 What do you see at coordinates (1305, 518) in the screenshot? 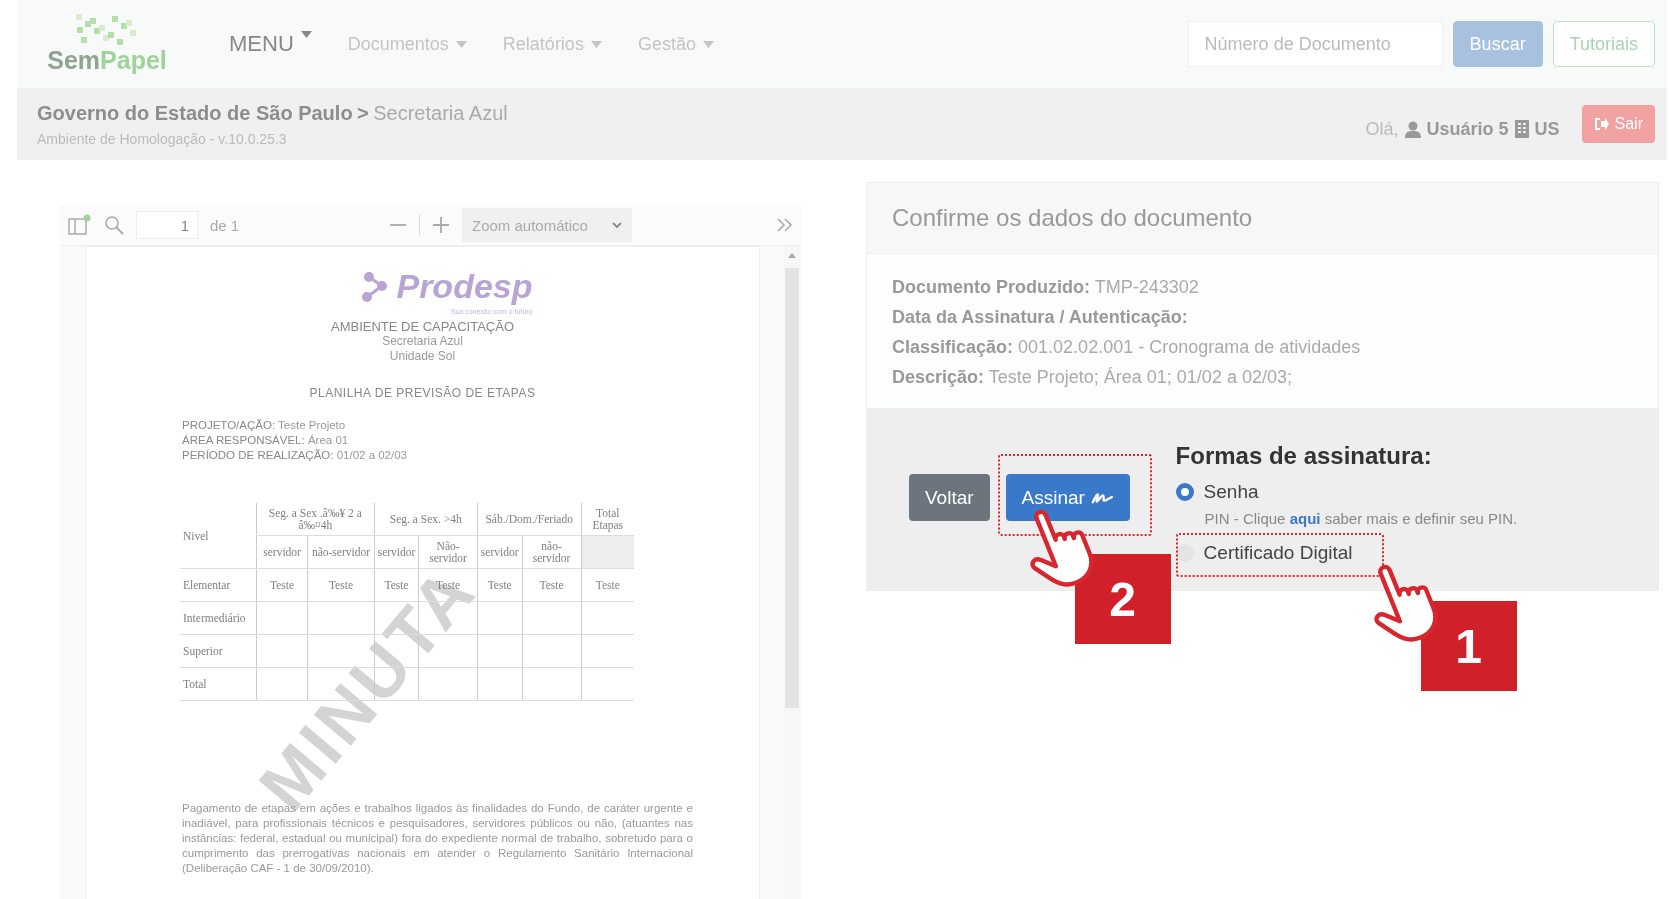
I see `more-info-link: aqui` at bounding box center [1305, 518].